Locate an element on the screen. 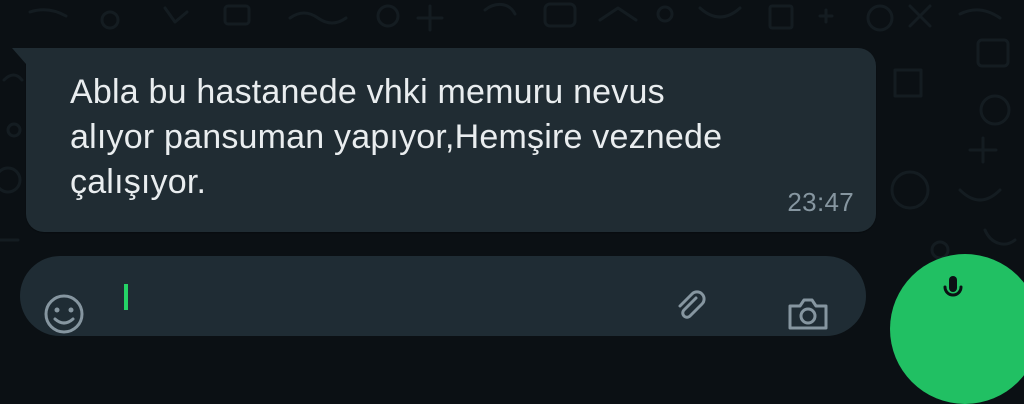 The image size is (1024, 404). paperclip-icon is located at coordinates (690, 306).